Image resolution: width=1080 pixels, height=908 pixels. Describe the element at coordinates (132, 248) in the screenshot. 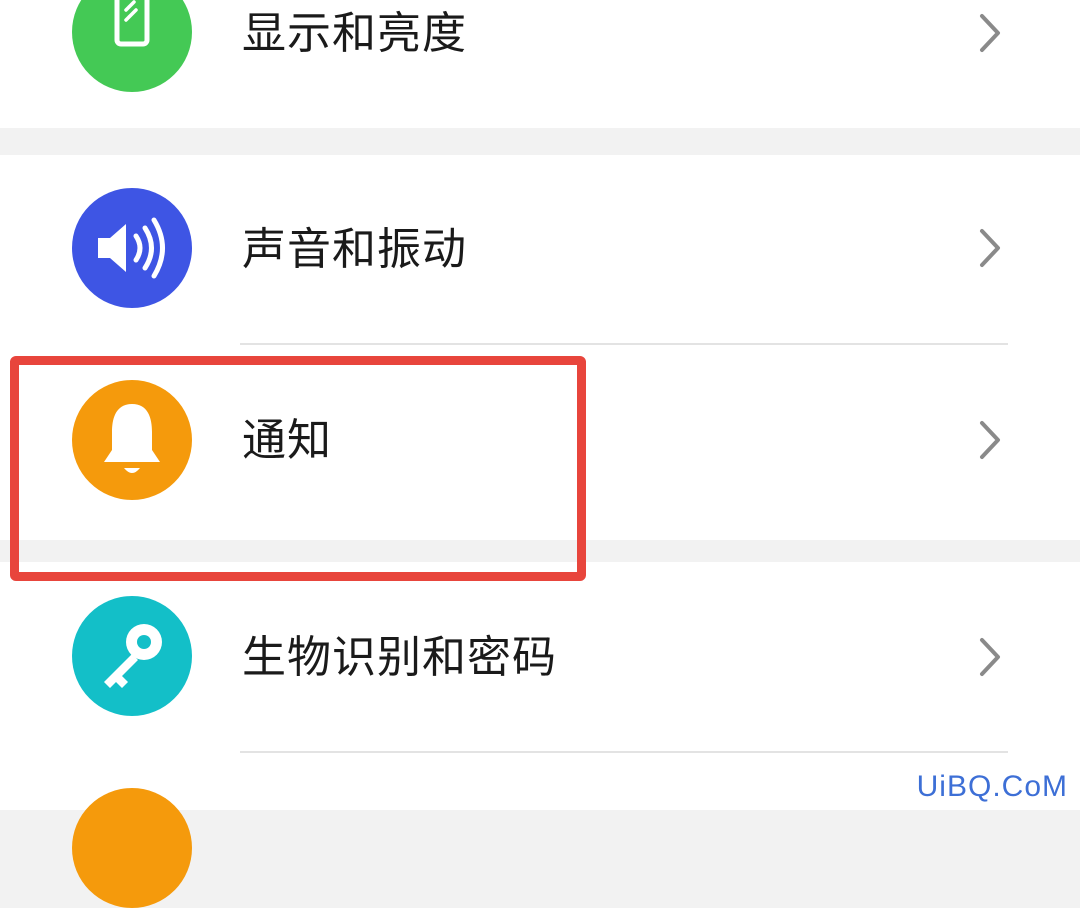

I see `speaker-icon` at that location.